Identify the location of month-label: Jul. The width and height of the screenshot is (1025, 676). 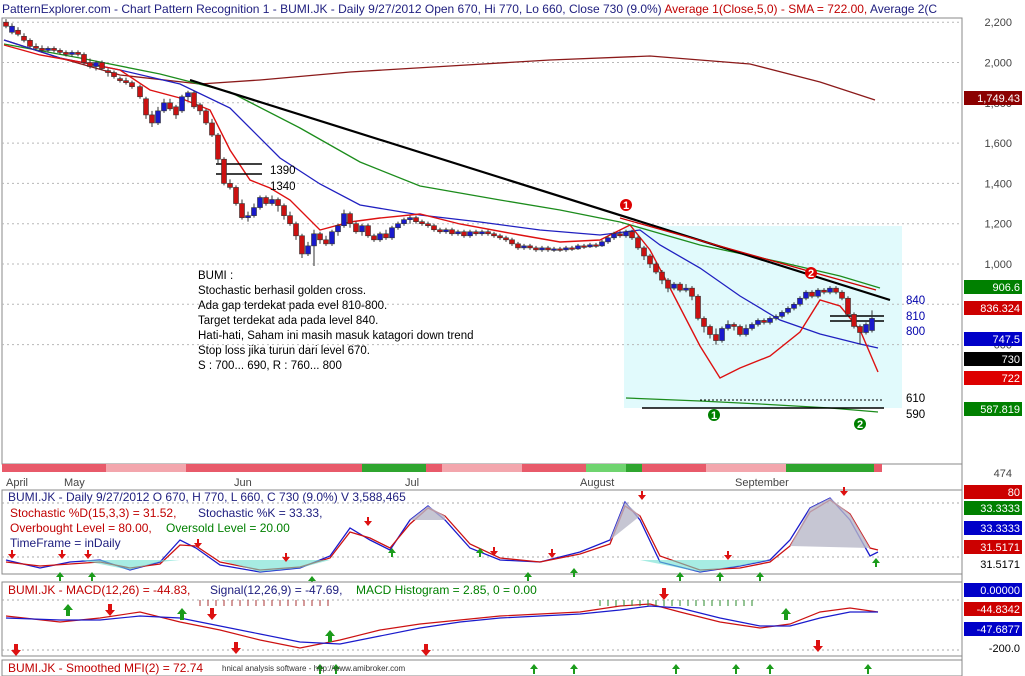
(412, 483).